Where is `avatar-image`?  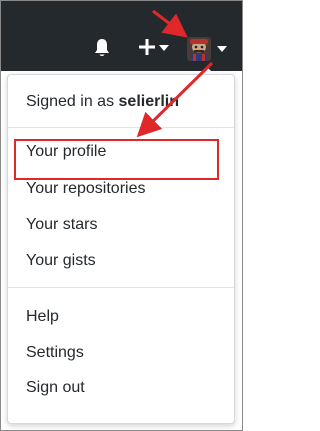 avatar-image is located at coordinates (199, 49).